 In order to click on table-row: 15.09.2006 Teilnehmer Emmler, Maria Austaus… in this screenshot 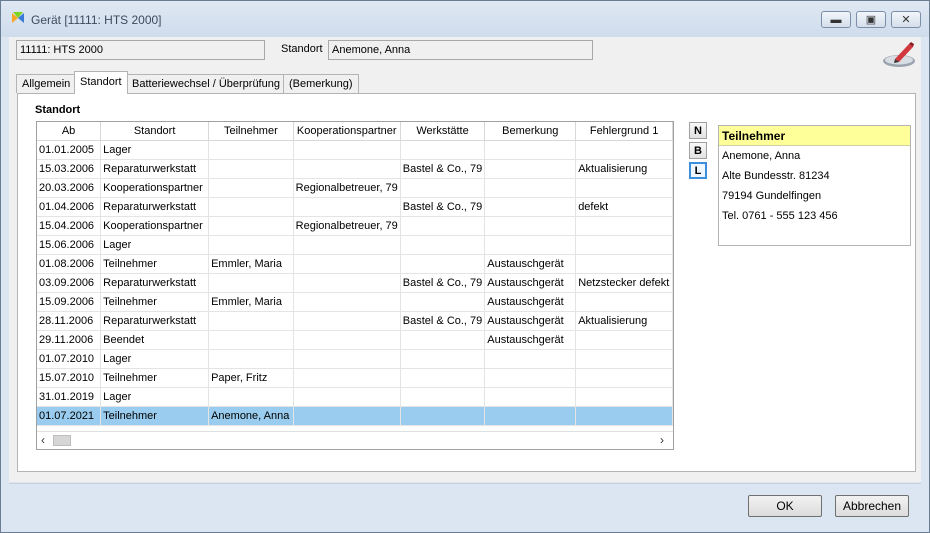, I will do `click(355, 302)`.